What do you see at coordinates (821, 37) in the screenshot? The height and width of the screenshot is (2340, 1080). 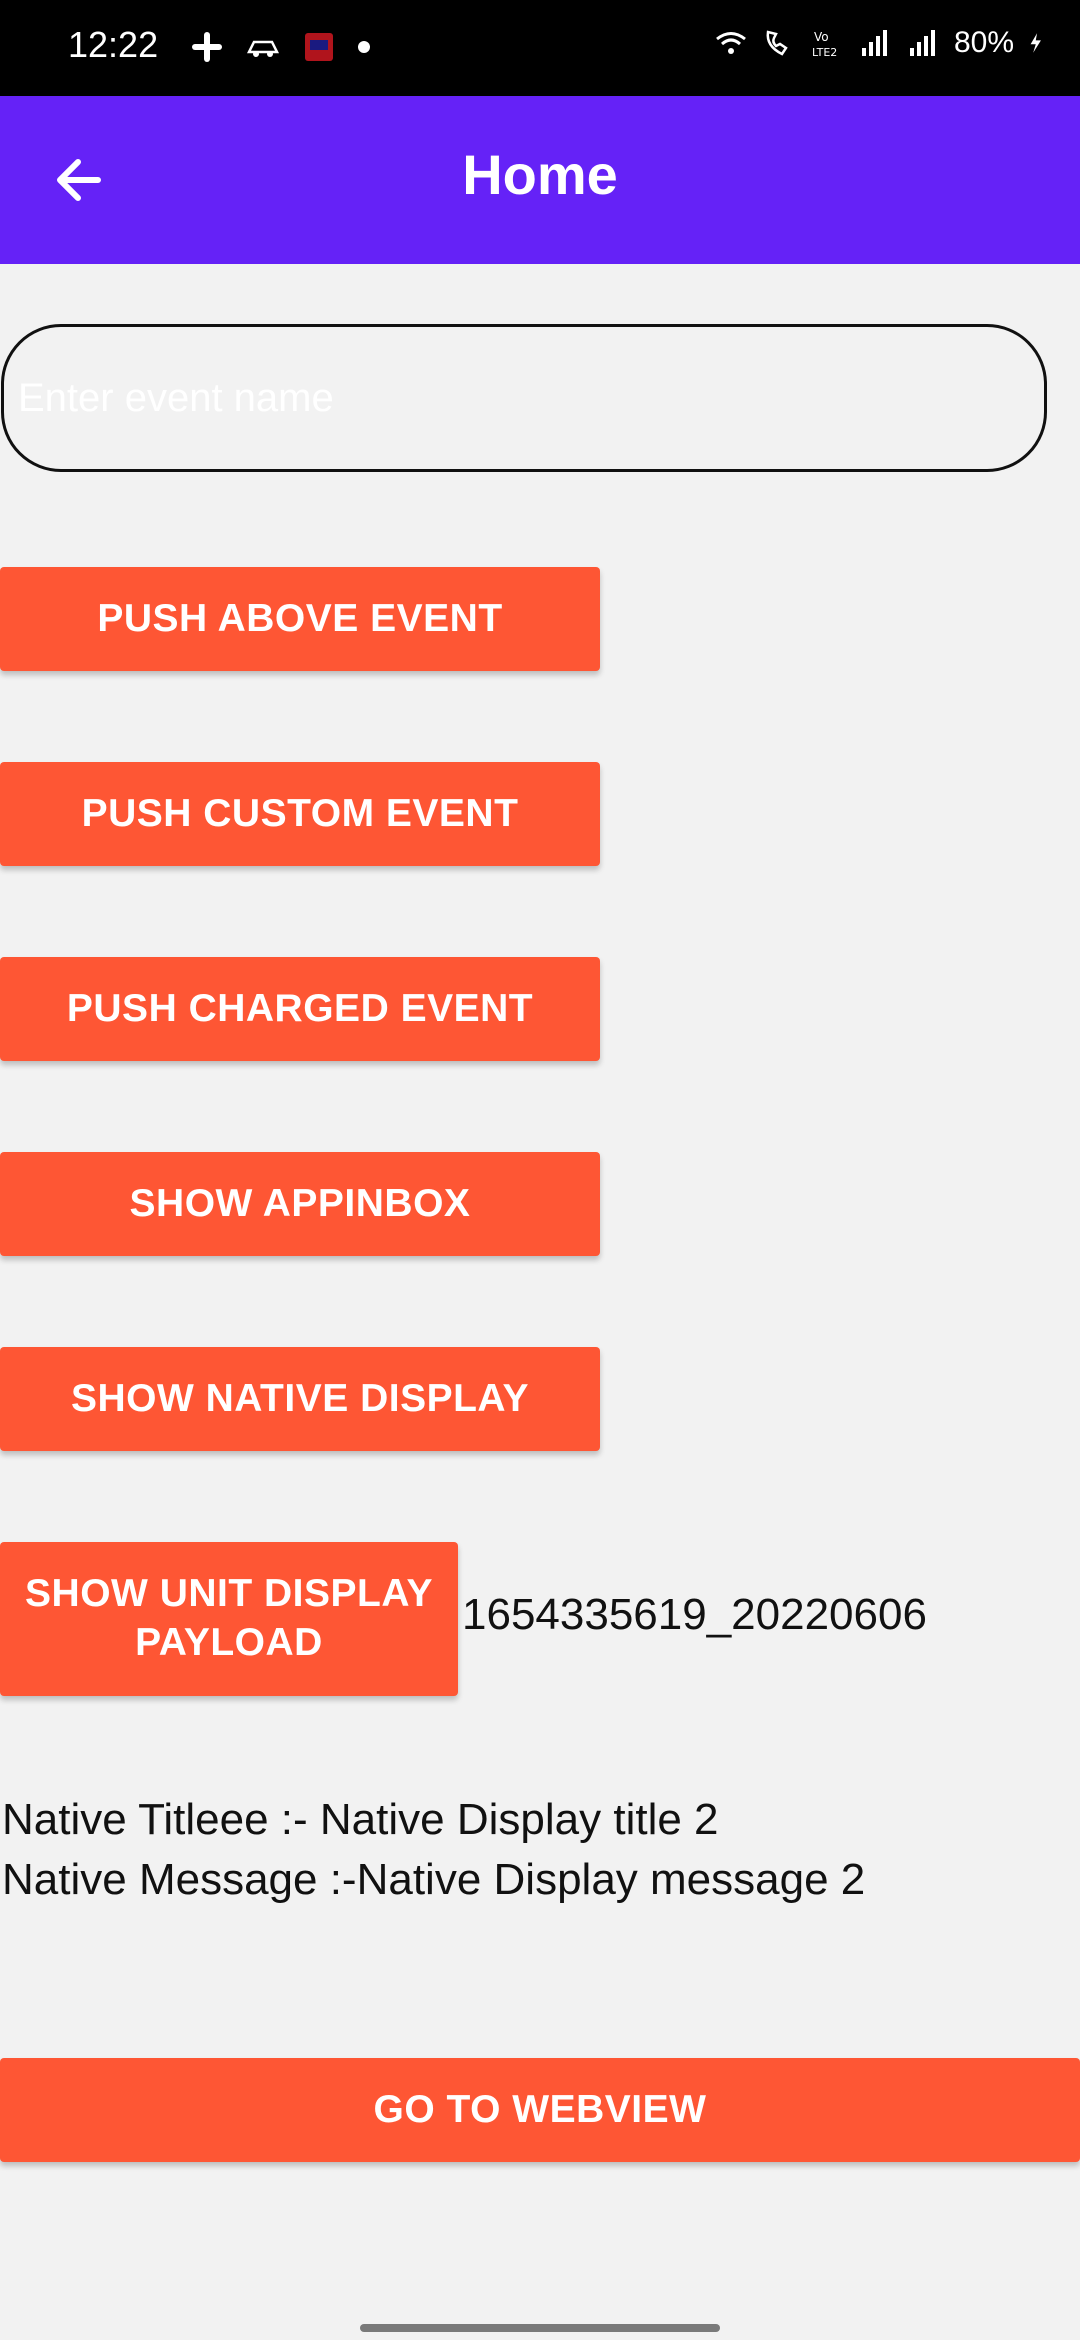 I see `svg-text: Vo` at bounding box center [821, 37].